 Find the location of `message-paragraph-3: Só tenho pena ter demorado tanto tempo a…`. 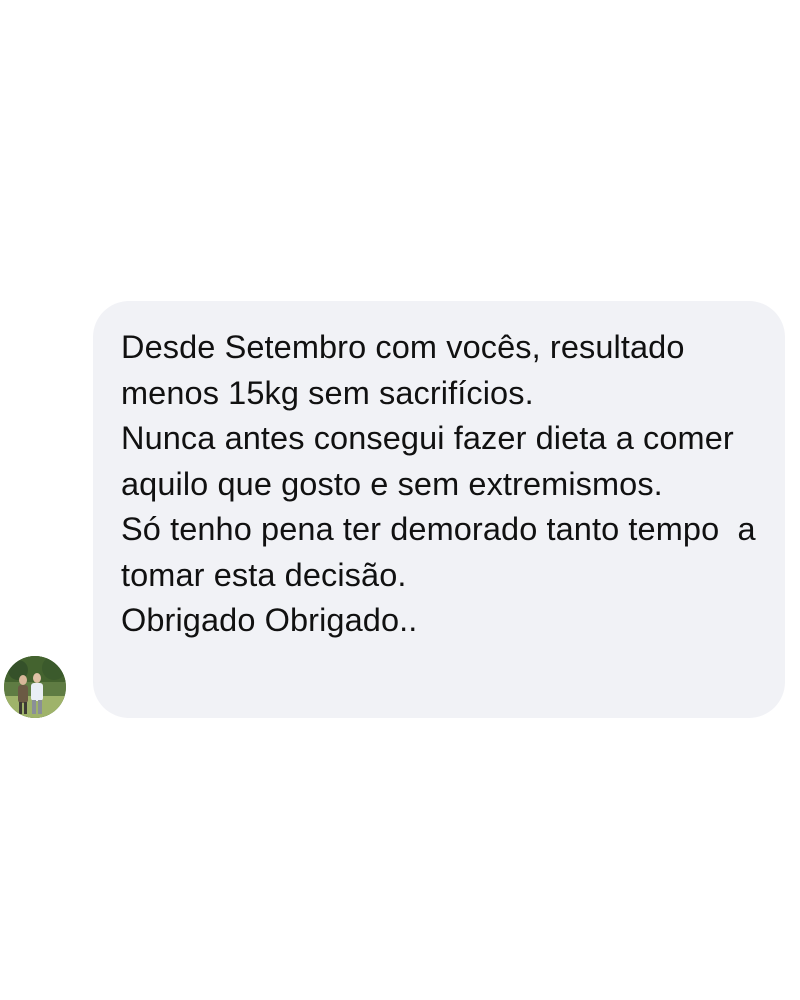

message-paragraph-3: Só tenho pena ter demorado tanto tempo a… is located at coordinates (443, 552).